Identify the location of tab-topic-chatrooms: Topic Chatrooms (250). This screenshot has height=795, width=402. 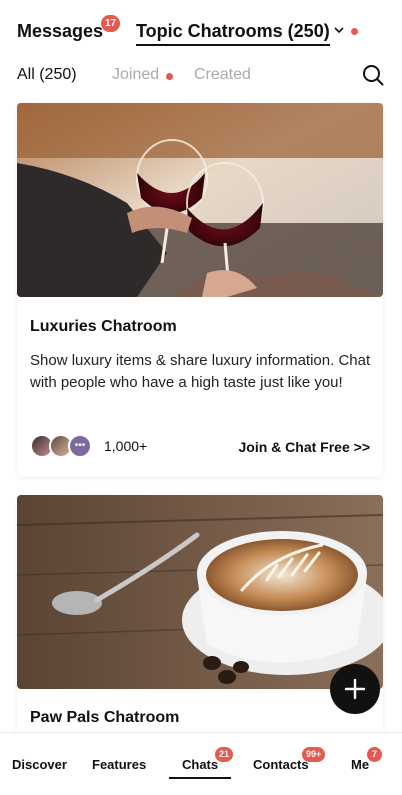
(233, 33).